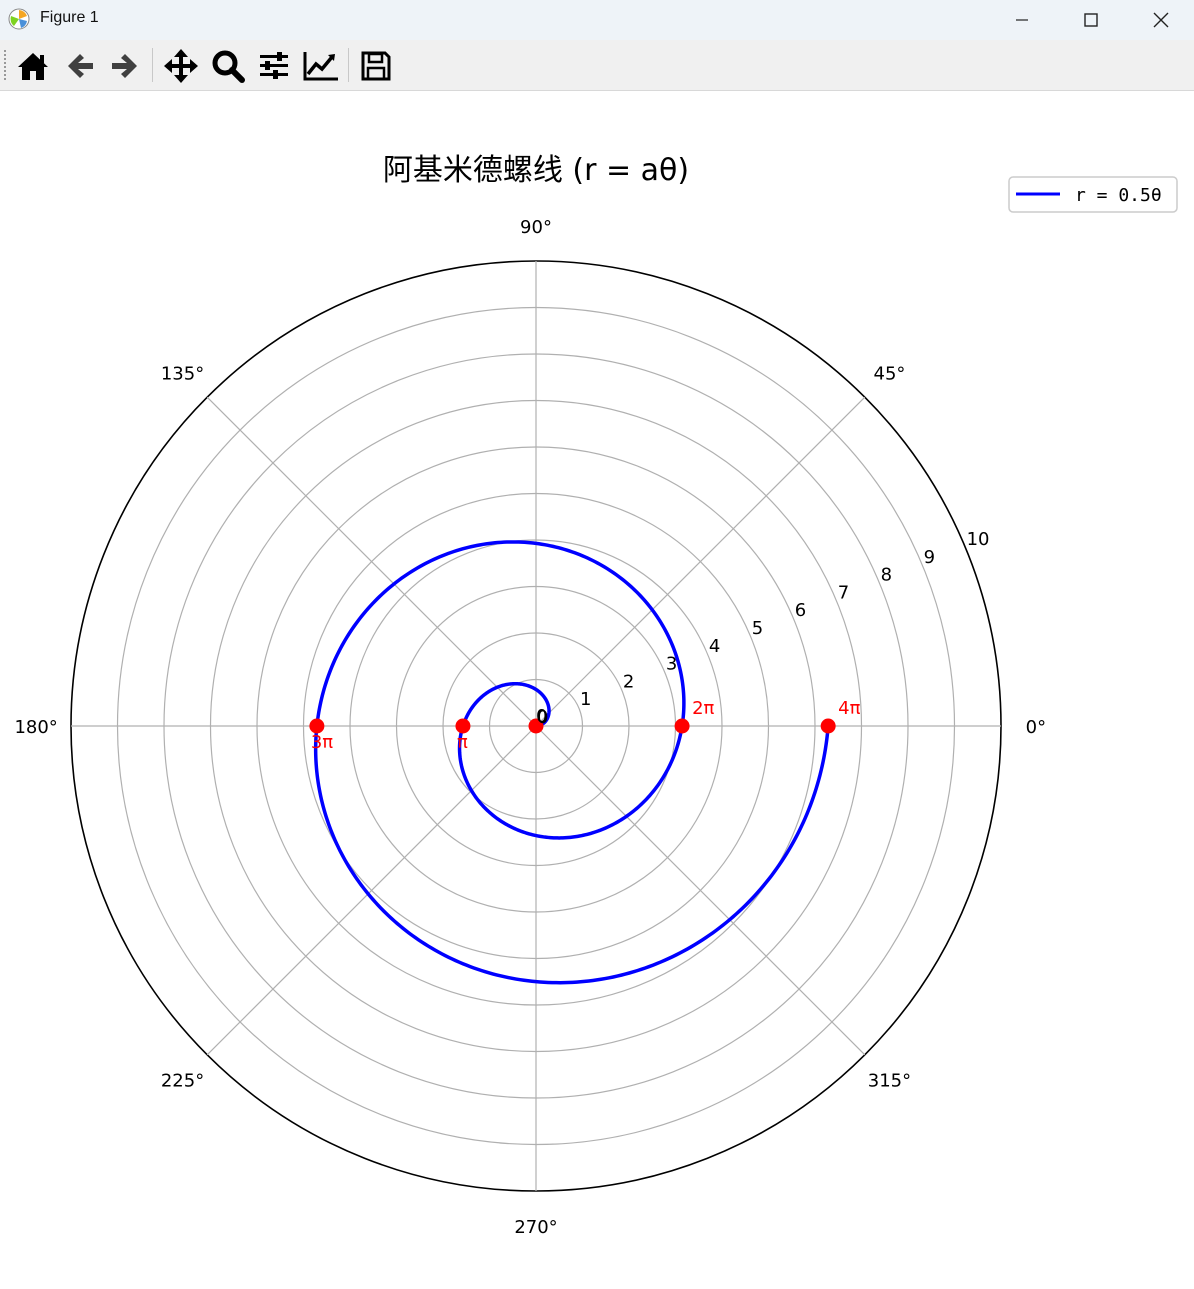 The width and height of the screenshot is (1194, 1289). Describe the element at coordinates (7, 65) in the screenshot. I see `toolbar-grip` at that location.